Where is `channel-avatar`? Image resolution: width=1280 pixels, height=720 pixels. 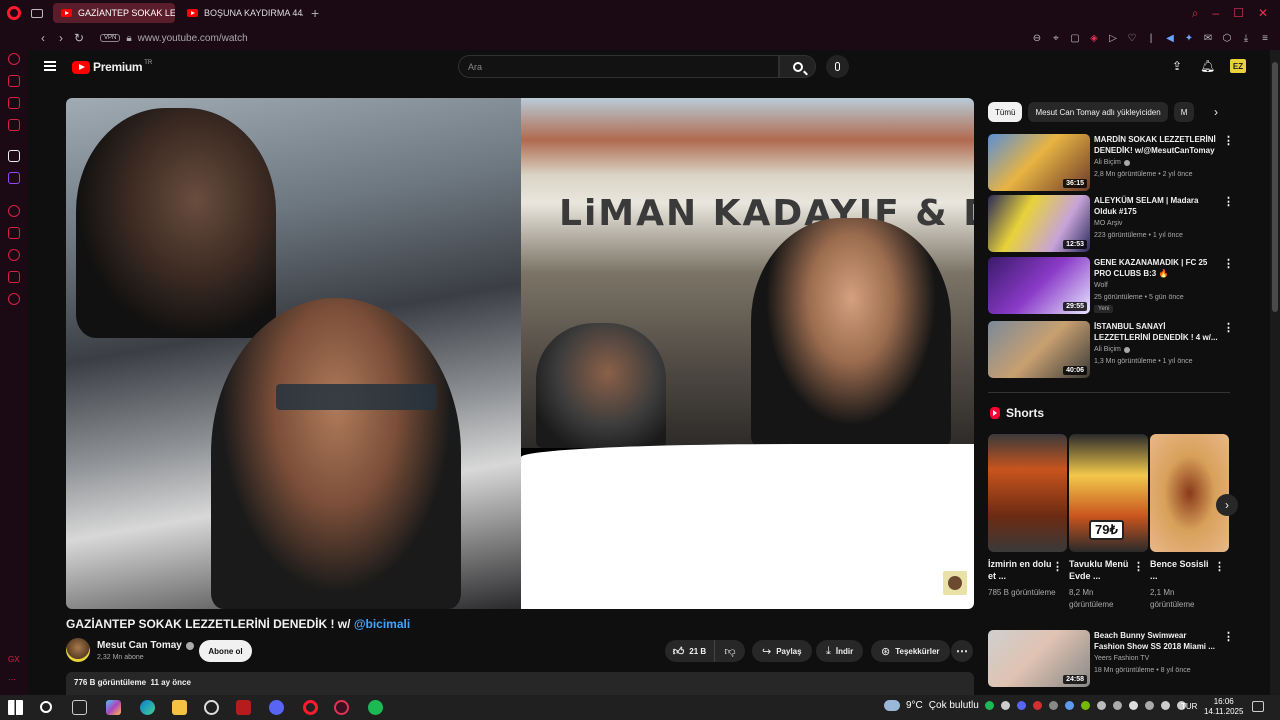 channel-avatar is located at coordinates (78, 650).